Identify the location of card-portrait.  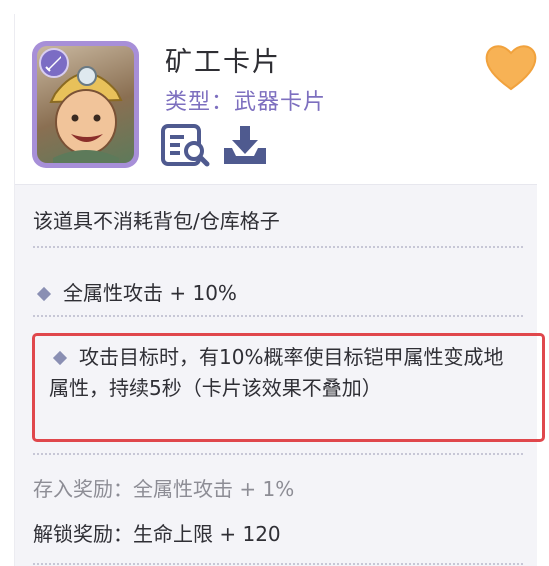
(85, 104).